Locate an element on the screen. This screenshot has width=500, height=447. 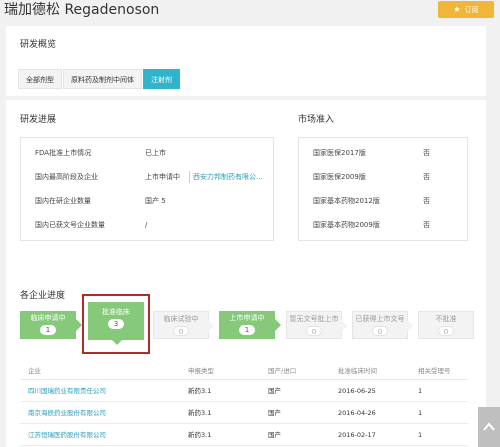
table-cell: 2016-02-17 is located at coordinates (357, 435).